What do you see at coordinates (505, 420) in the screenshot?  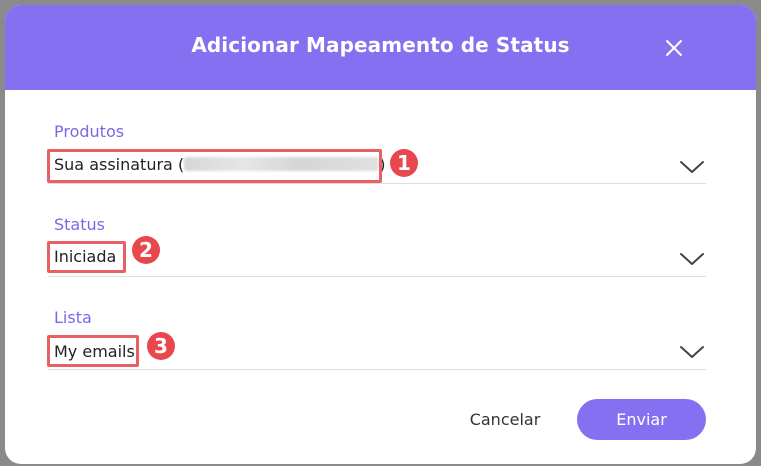 I see `cancel-button: Cancelar` at bounding box center [505, 420].